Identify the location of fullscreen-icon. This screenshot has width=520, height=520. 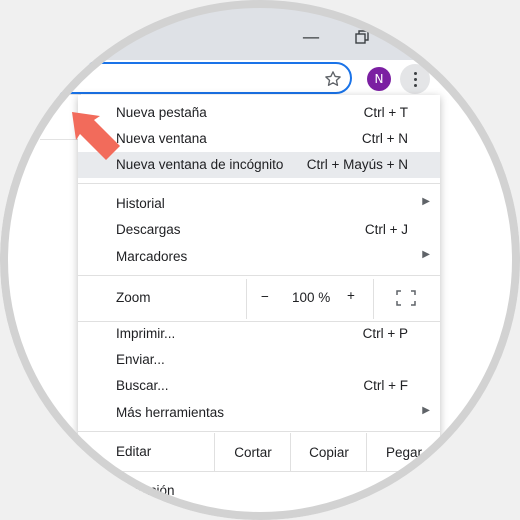
(406, 298).